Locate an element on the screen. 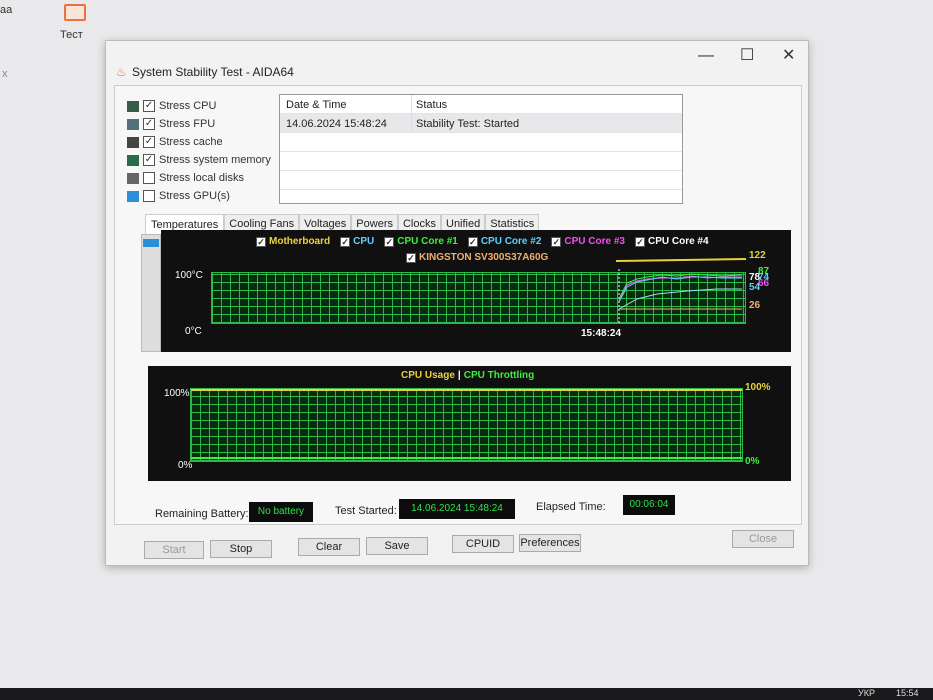 The height and width of the screenshot is (700, 933). legend-label: CPU Core #3 is located at coordinates (594, 241).